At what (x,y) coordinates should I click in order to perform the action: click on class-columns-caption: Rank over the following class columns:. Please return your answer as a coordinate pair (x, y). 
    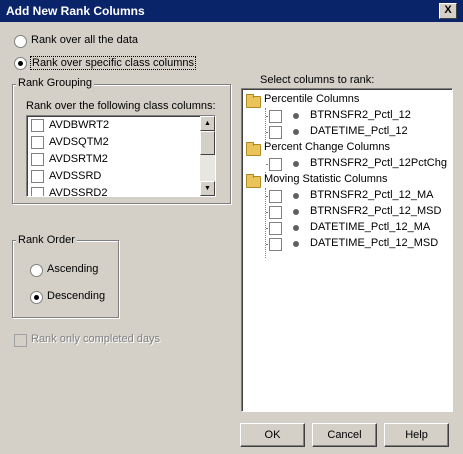
    Looking at the image, I should click on (121, 106).